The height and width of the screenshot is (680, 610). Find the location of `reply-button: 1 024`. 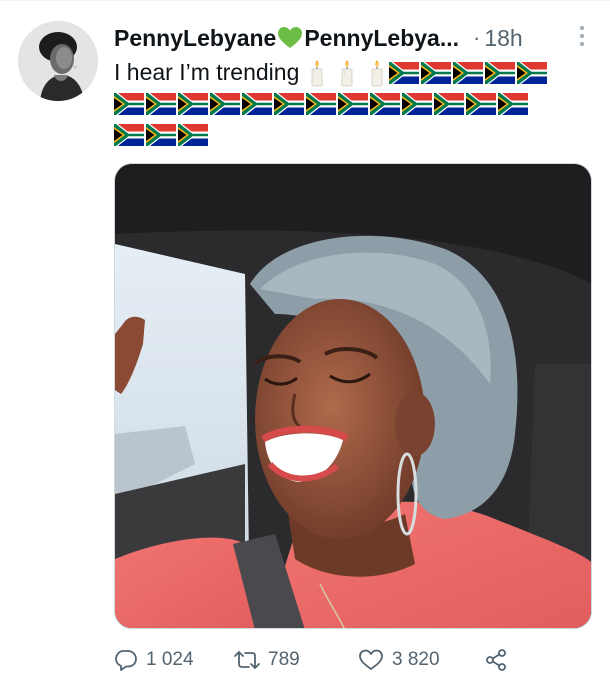

reply-button: 1 024 is located at coordinates (154, 660).